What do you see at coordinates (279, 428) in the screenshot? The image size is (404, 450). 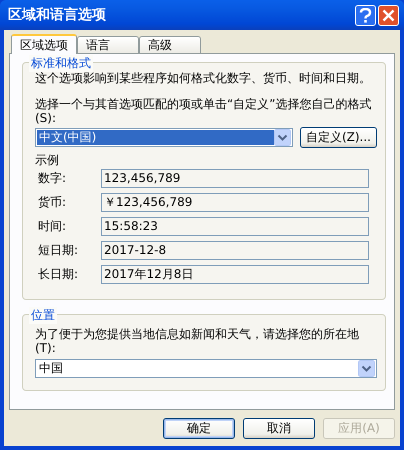 I see `dialog-button: 取消` at bounding box center [279, 428].